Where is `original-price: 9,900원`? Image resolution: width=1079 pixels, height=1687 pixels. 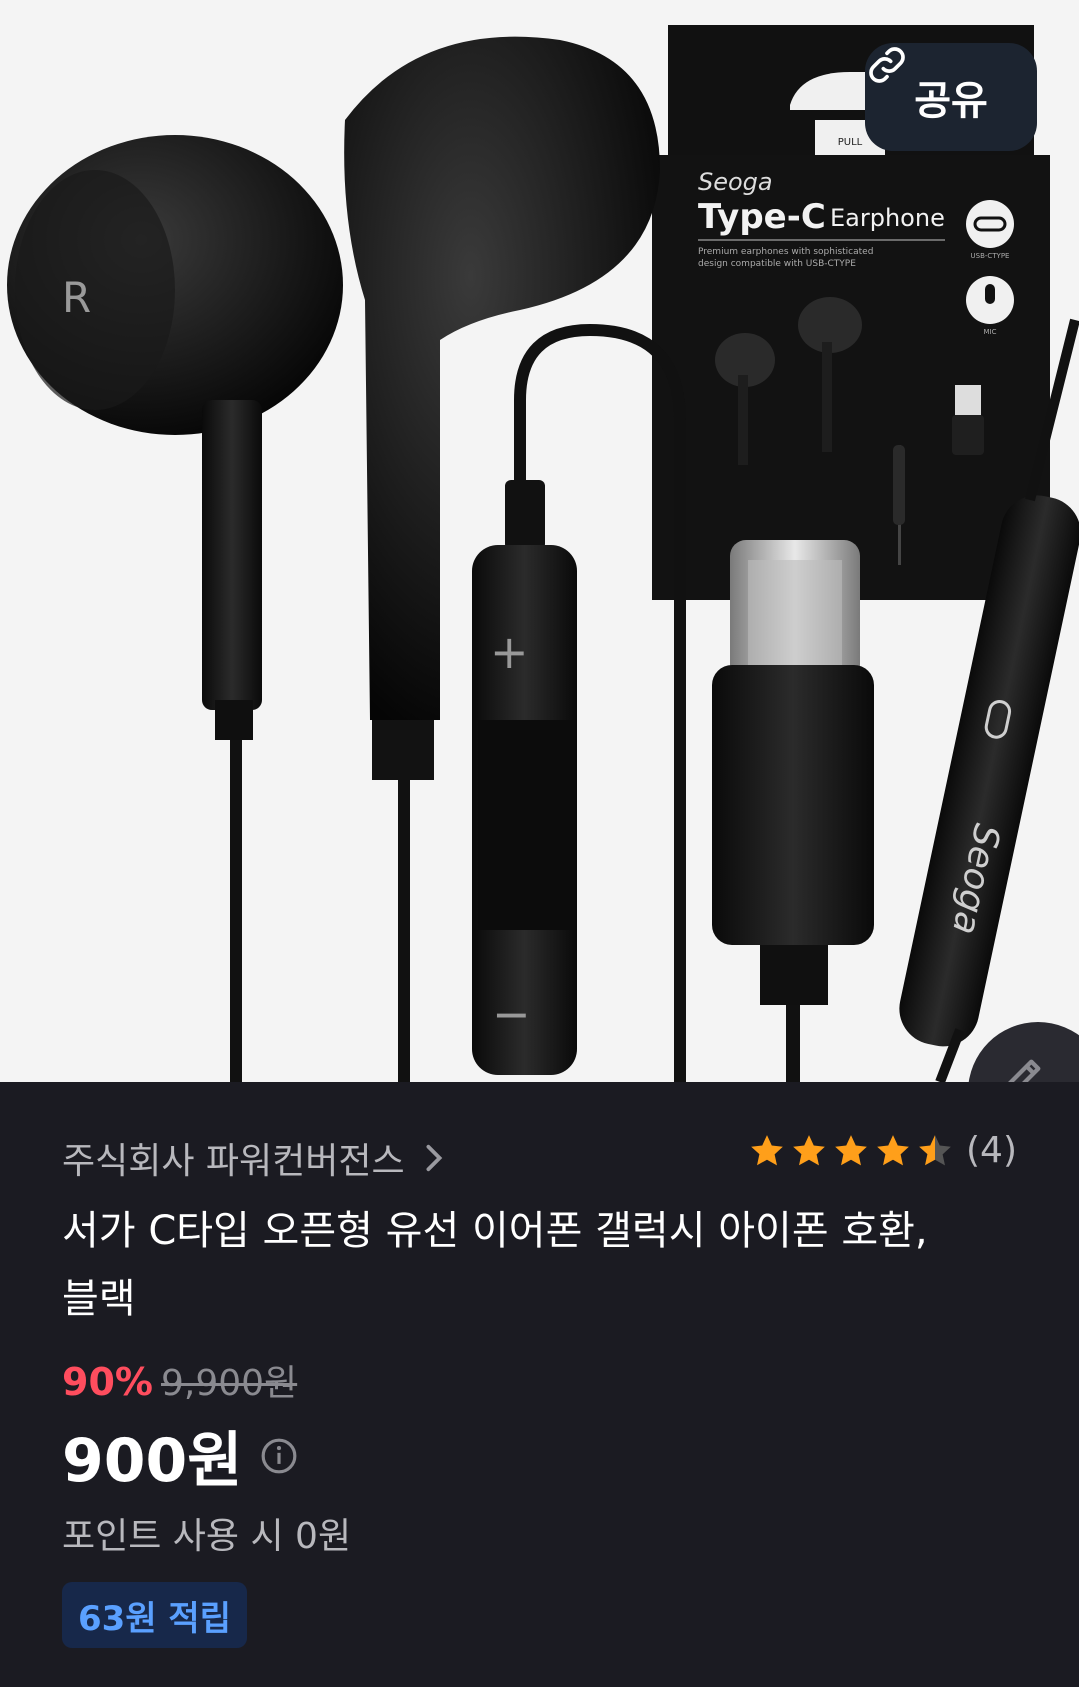
original-price: 9,900원 is located at coordinates (229, 1383).